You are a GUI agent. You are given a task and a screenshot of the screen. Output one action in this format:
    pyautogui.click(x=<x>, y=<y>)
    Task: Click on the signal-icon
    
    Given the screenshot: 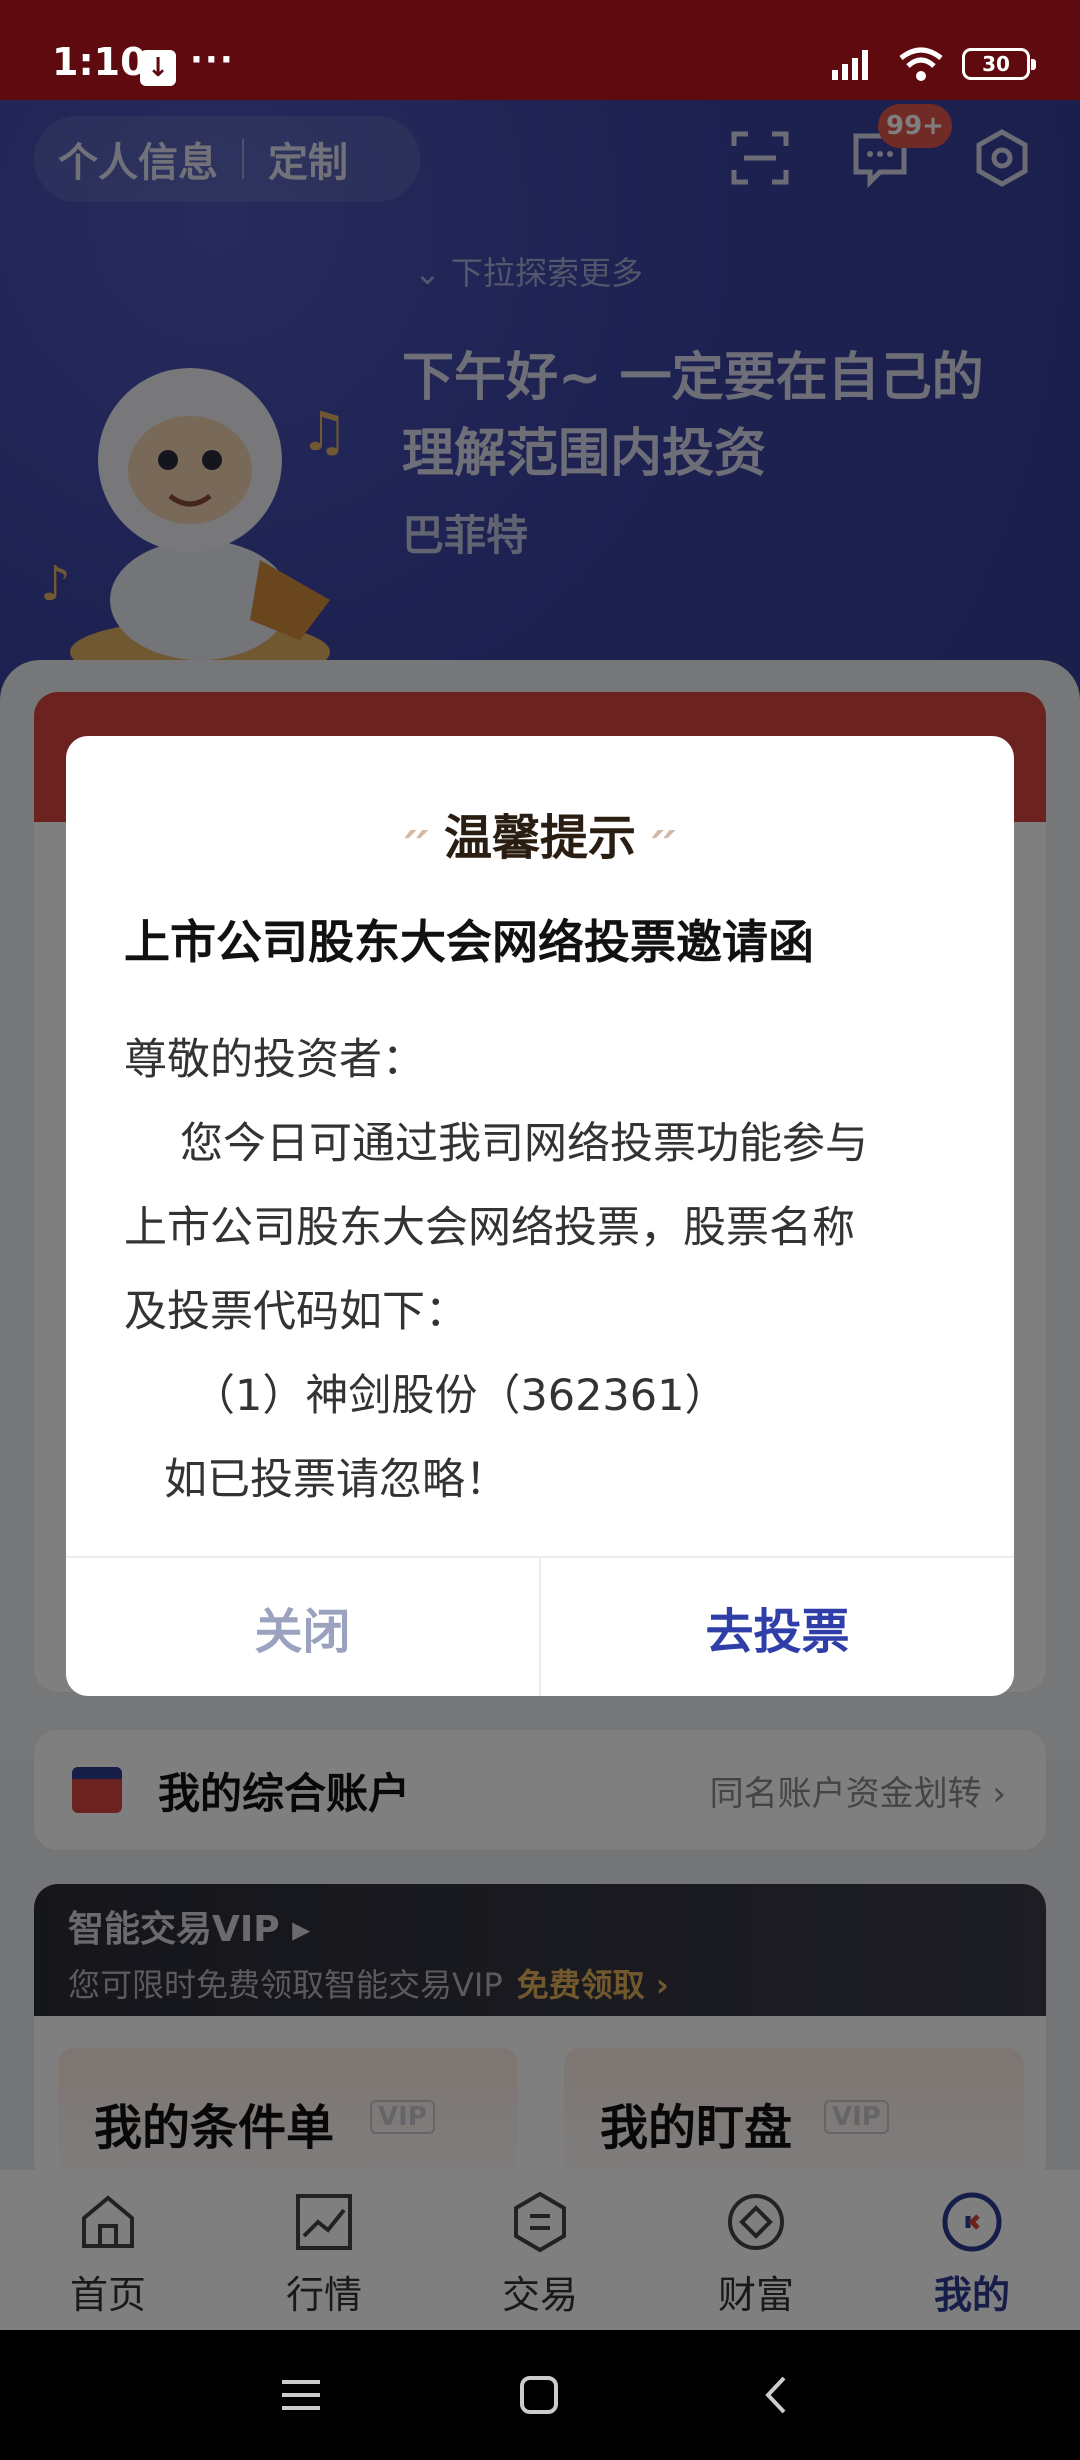 What is the action you would take?
    pyautogui.click(x=850, y=65)
    